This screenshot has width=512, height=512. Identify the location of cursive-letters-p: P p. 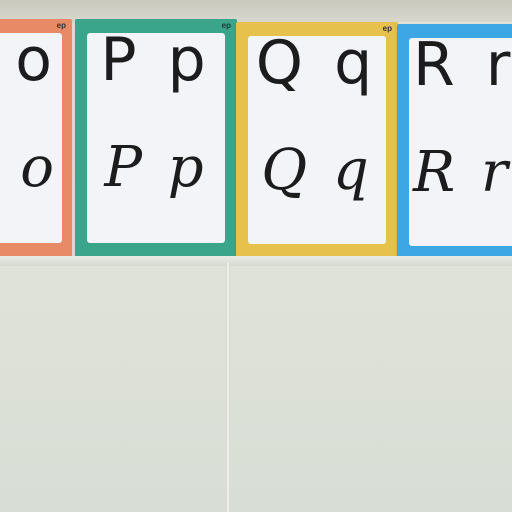
(156, 167).